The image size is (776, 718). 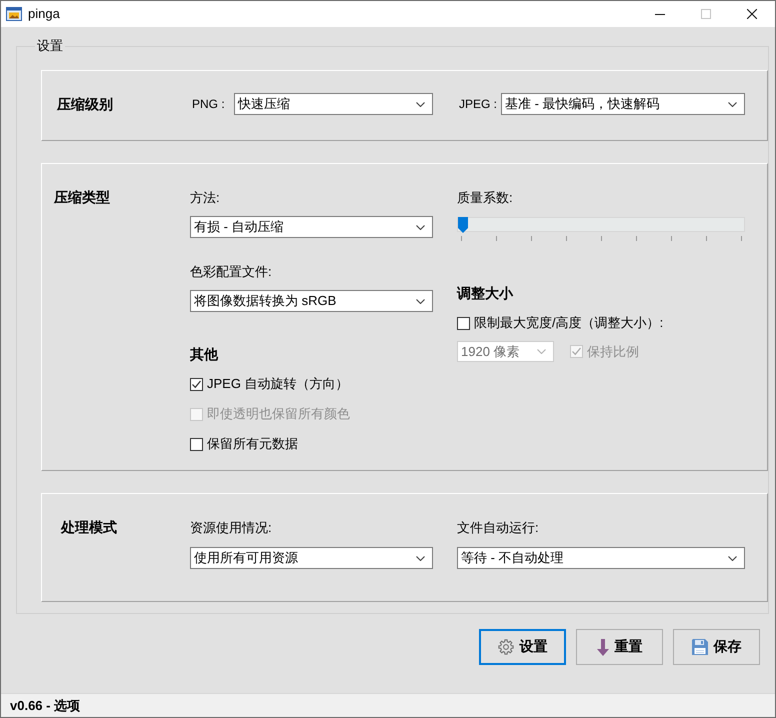 What do you see at coordinates (485, 293) in the screenshot?
I see `section-heading: 调整大小` at bounding box center [485, 293].